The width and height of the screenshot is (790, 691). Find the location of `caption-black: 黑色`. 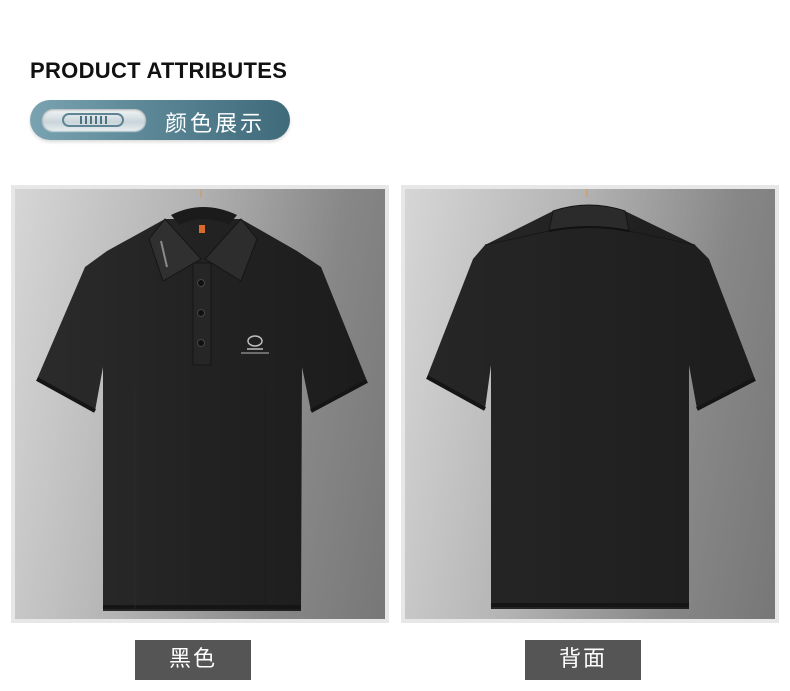

caption-black: 黑色 is located at coordinates (193, 660).